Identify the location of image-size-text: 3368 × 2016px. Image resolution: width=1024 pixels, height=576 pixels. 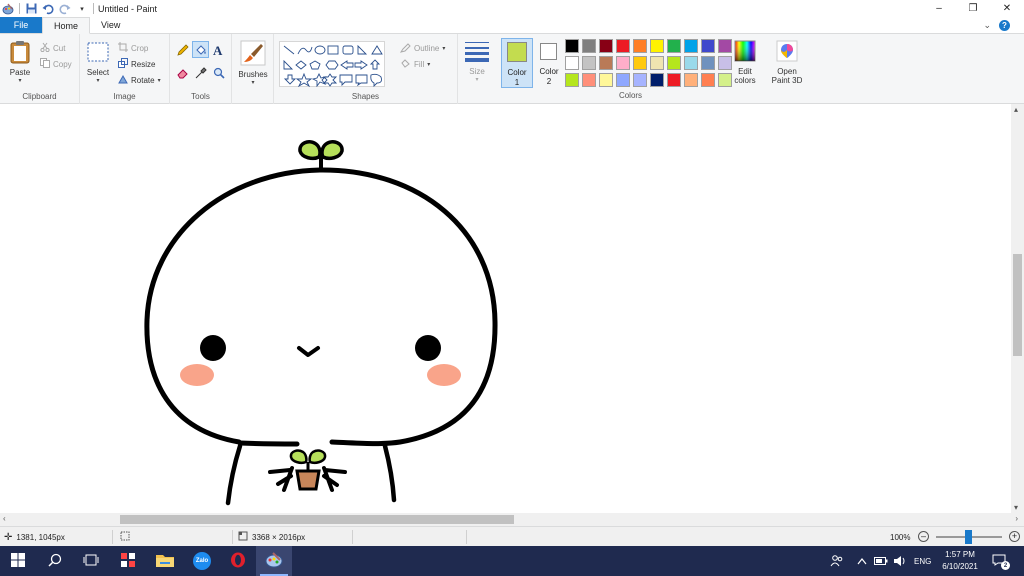
(279, 537).